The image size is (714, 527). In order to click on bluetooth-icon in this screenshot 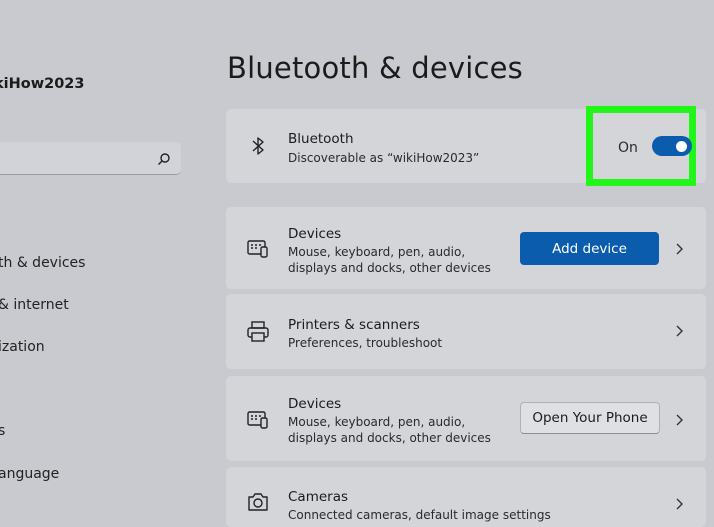, I will do `click(258, 146)`.